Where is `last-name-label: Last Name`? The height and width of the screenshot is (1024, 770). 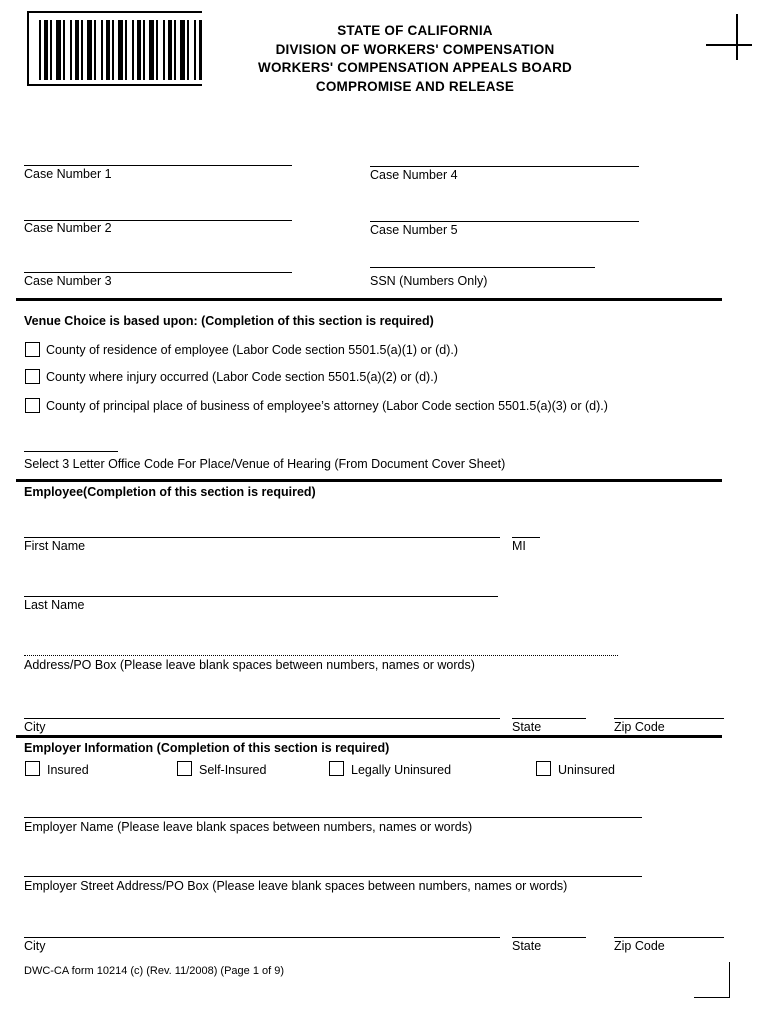 last-name-label: Last Name is located at coordinates (54, 605).